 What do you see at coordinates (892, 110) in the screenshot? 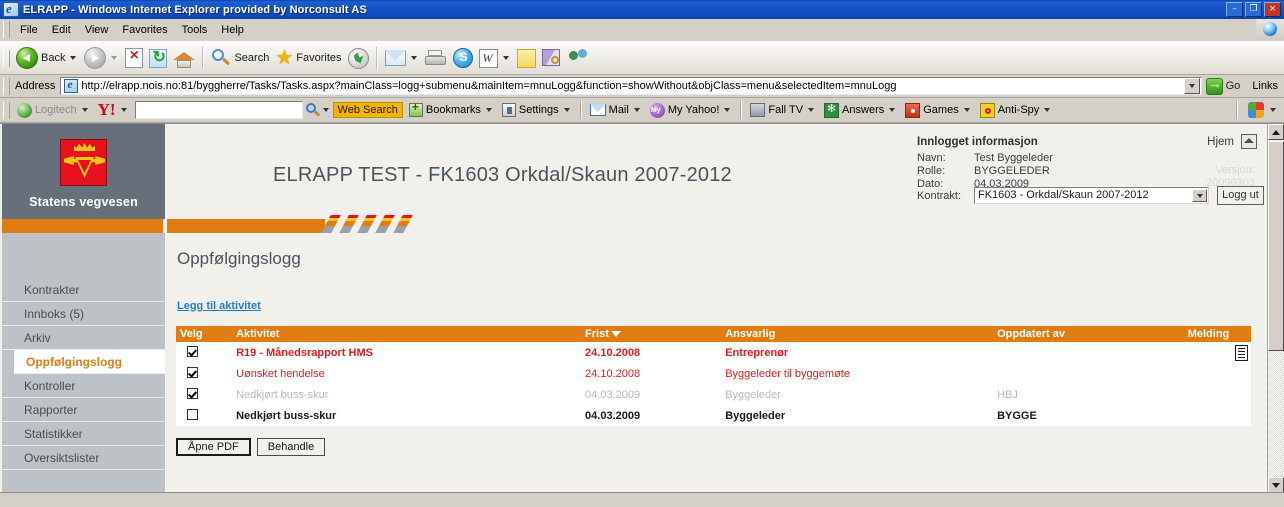
I see `answers-dropdown-icon` at bounding box center [892, 110].